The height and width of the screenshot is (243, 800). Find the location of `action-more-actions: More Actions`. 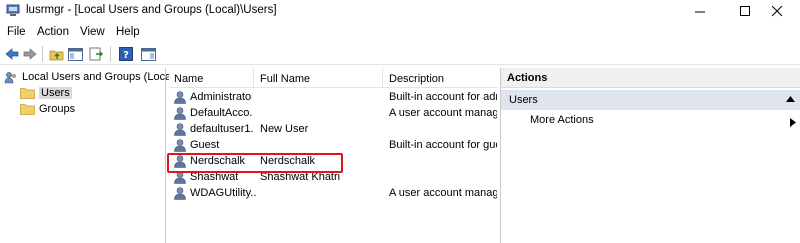

action-more-actions: More Actions is located at coordinates (562, 120).